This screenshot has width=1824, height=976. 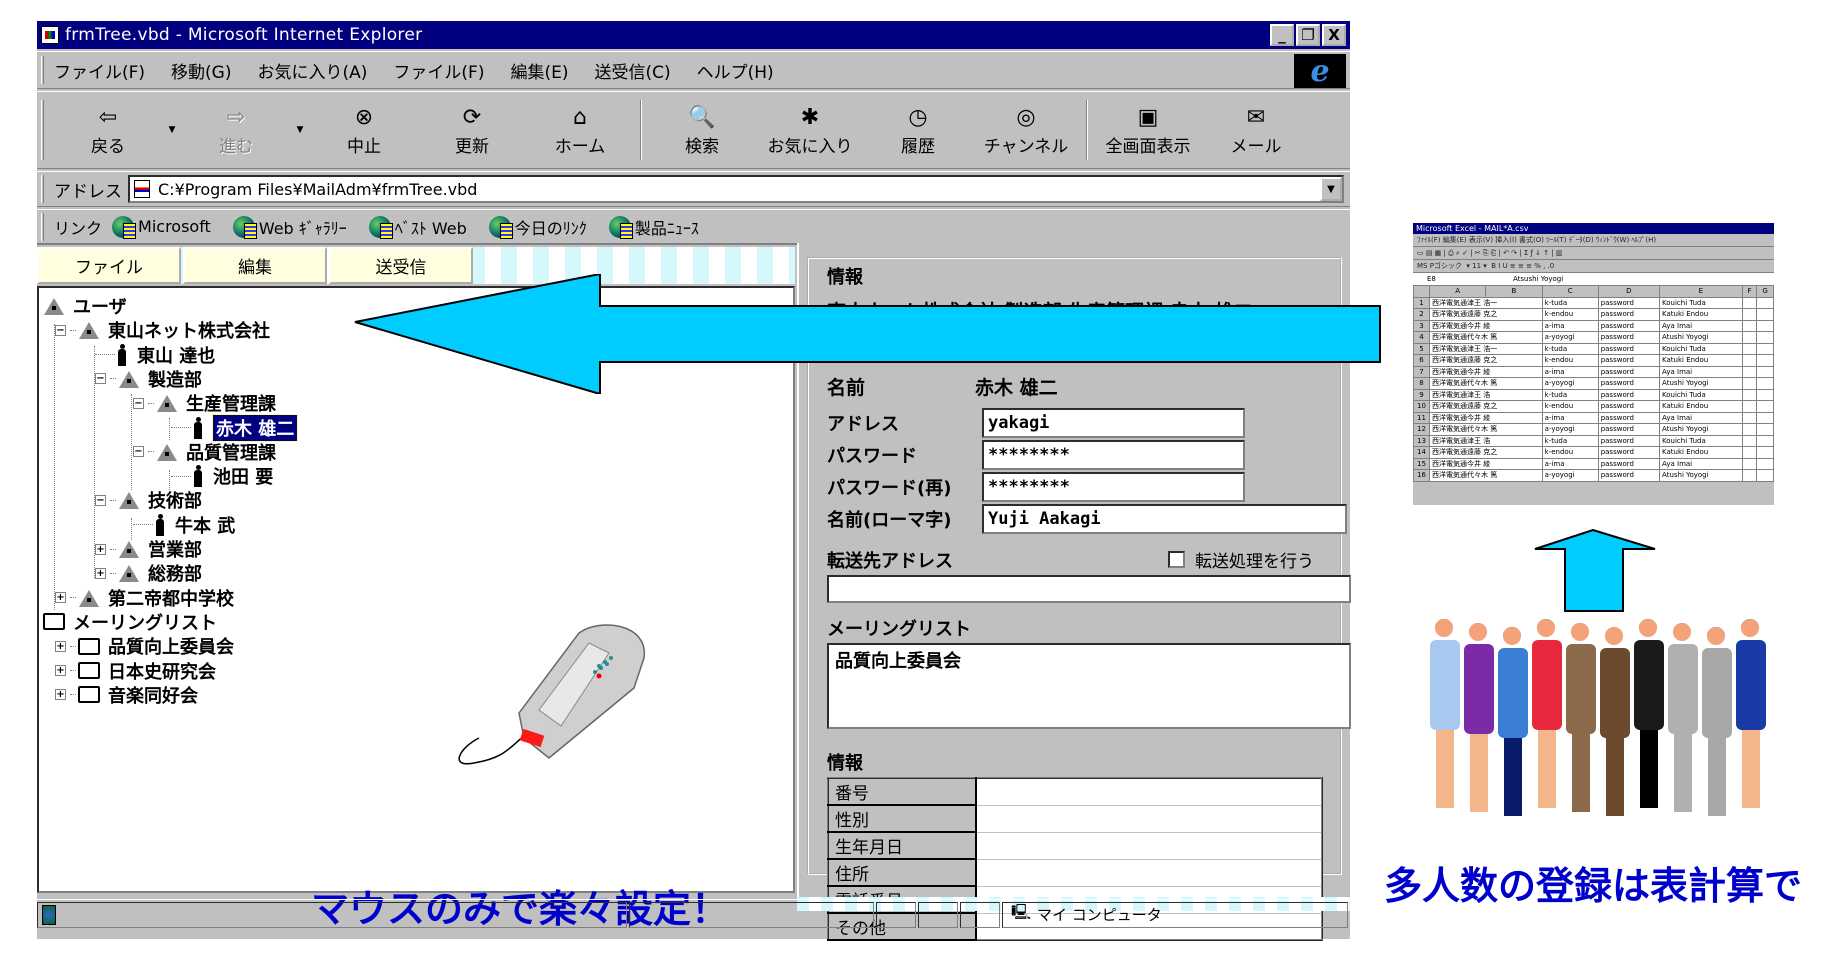 What do you see at coordinates (1282, 35) in the screenshot?
I see `minimize-button: _` at bounding box center [1282, 35].